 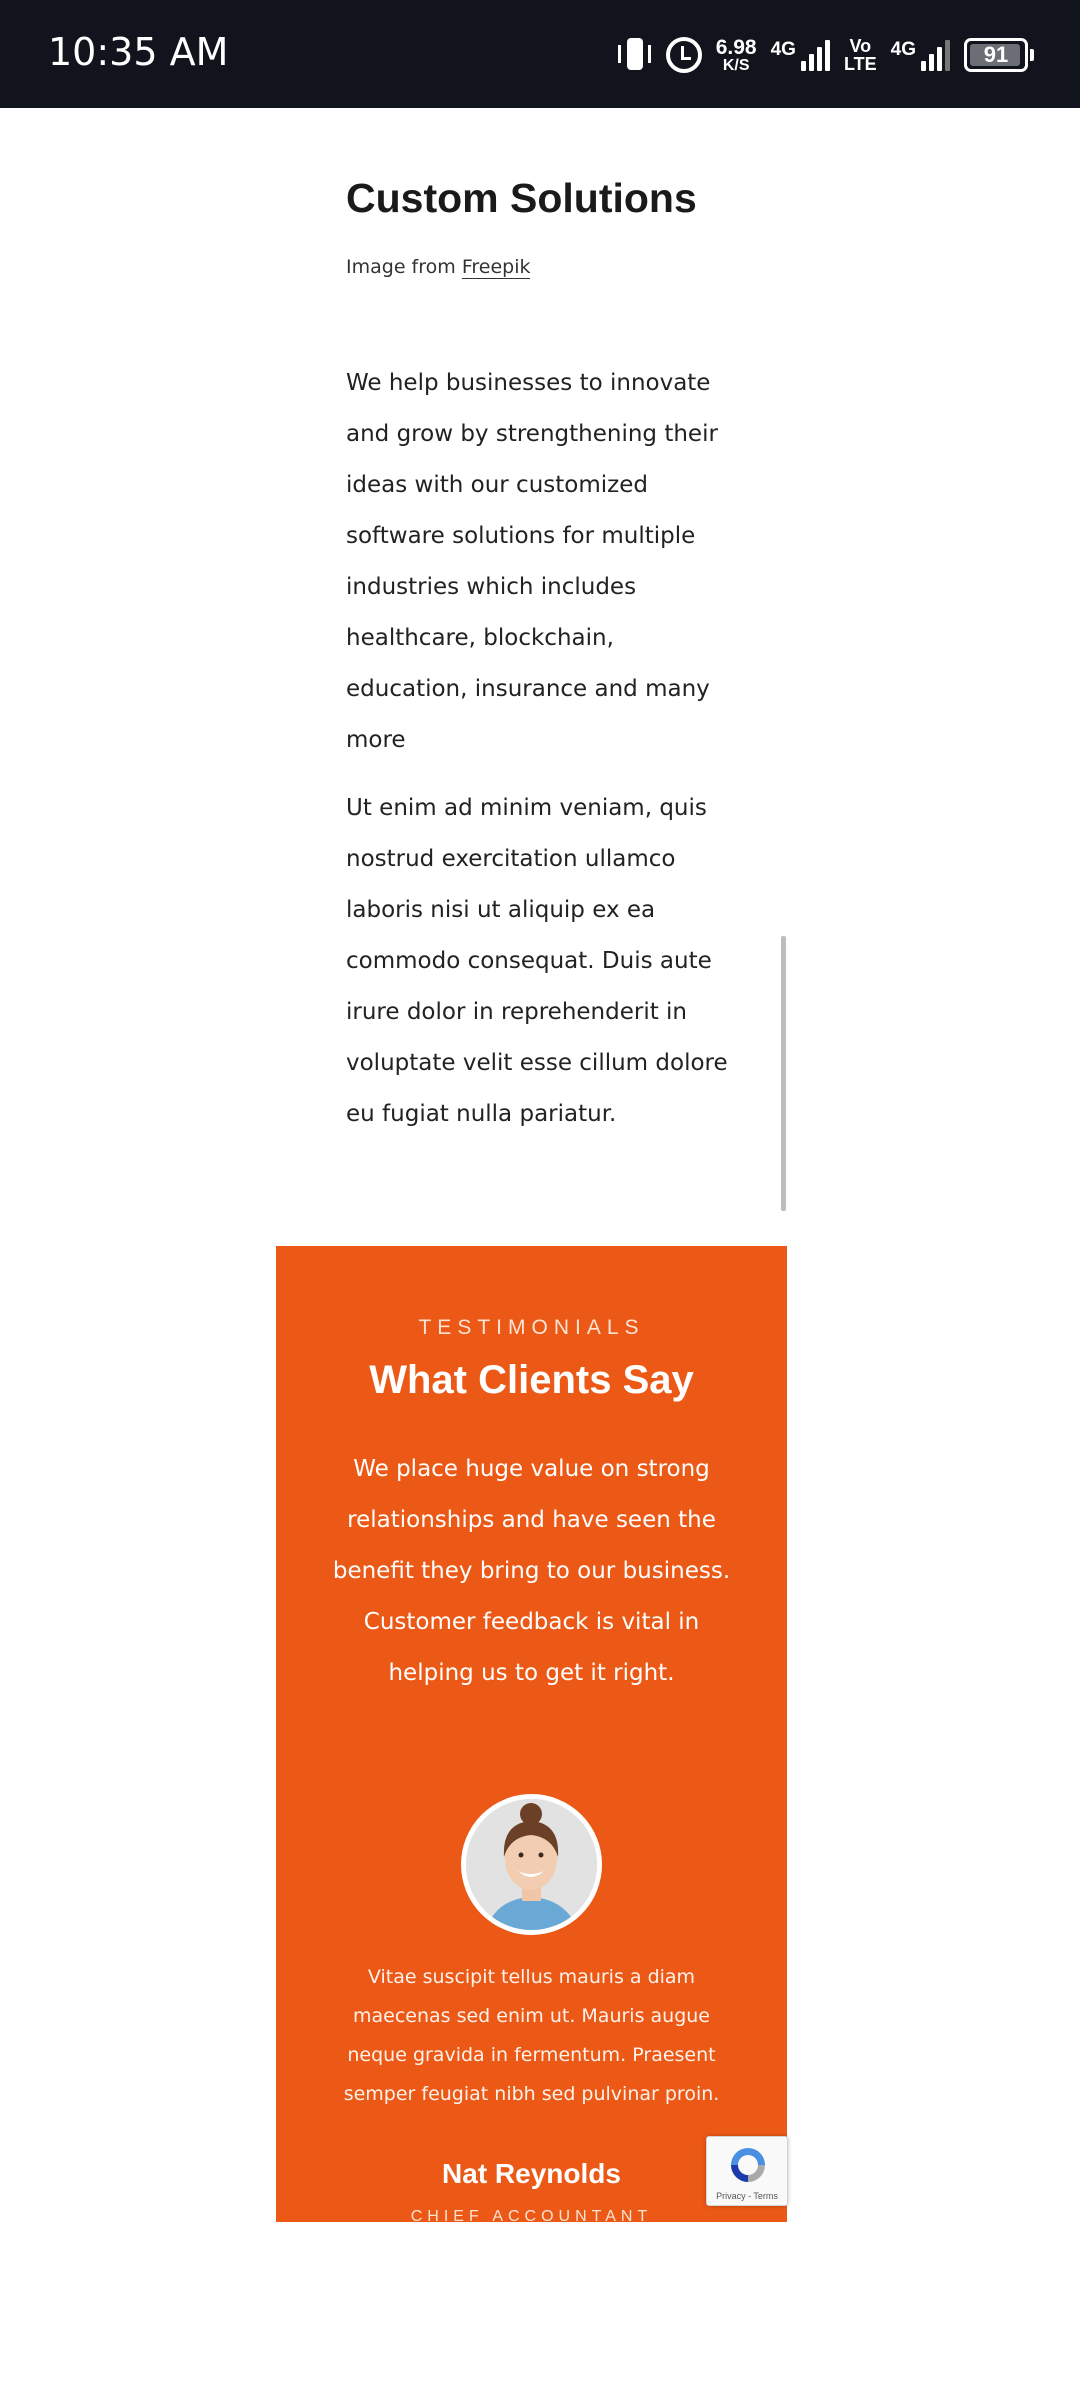 I want to click on page-title: Custom Solutions, so click(x=521, y=198).